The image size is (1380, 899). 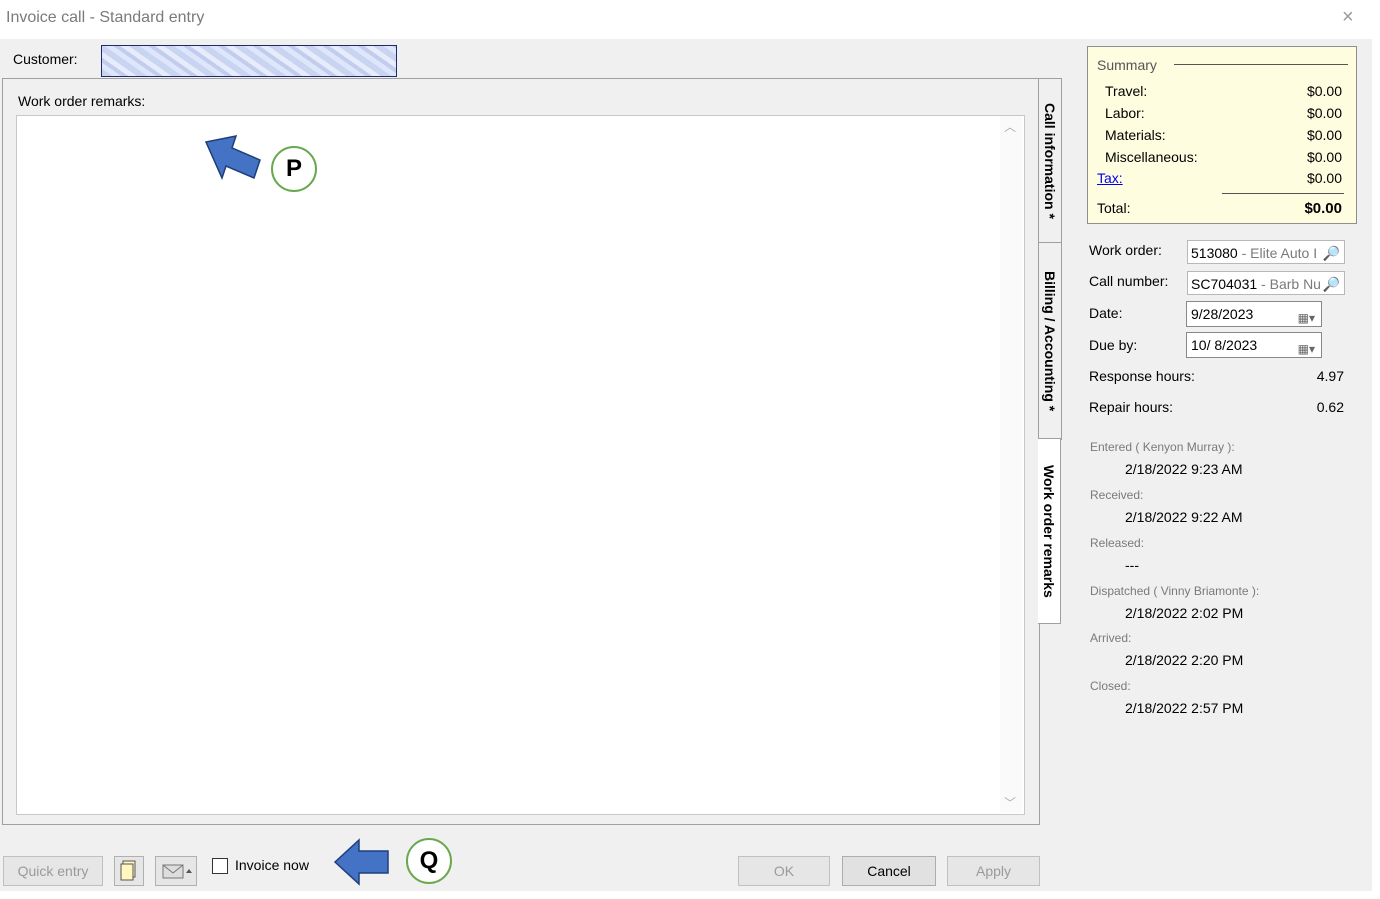 I want to click on customer-label: Customer:, so click(x=45, y=59).